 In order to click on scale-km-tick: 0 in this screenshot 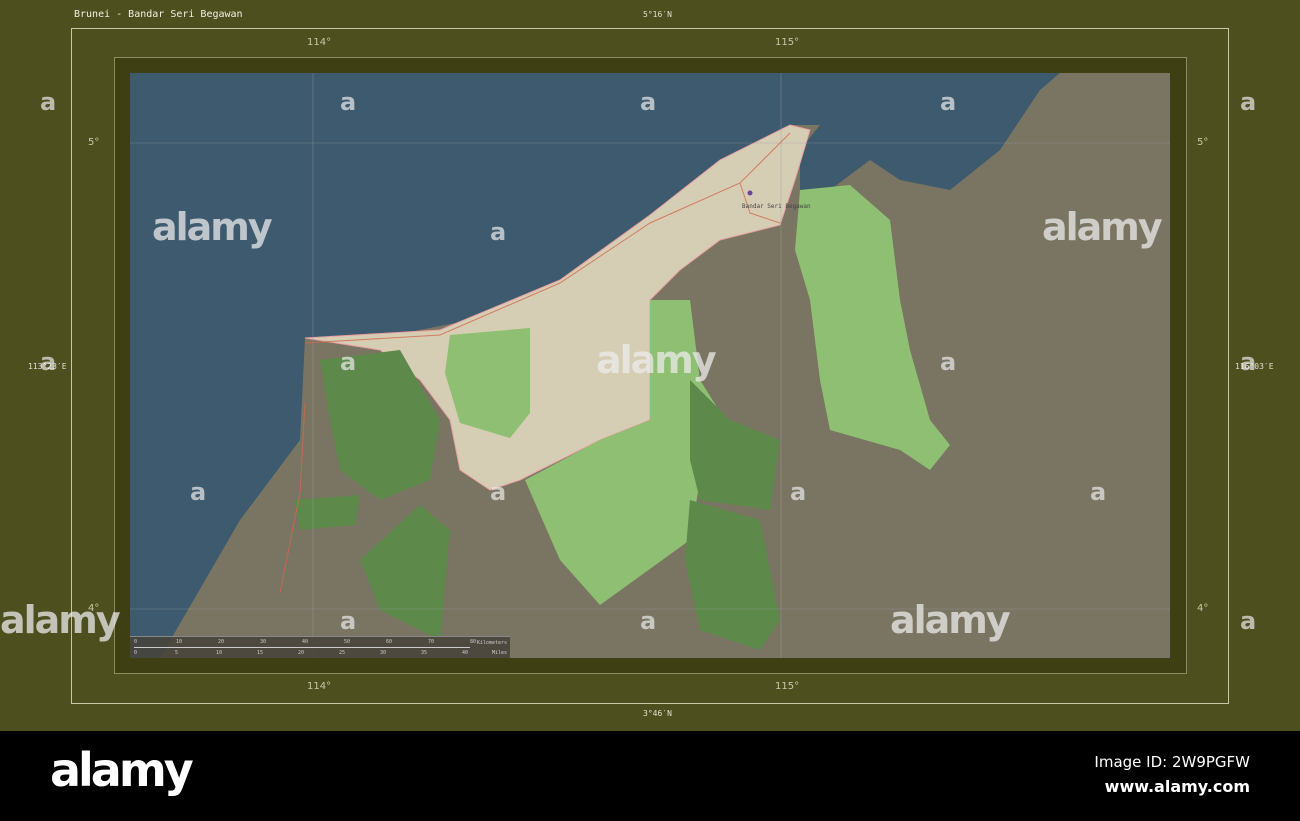, I will do `click(136, 642)`.